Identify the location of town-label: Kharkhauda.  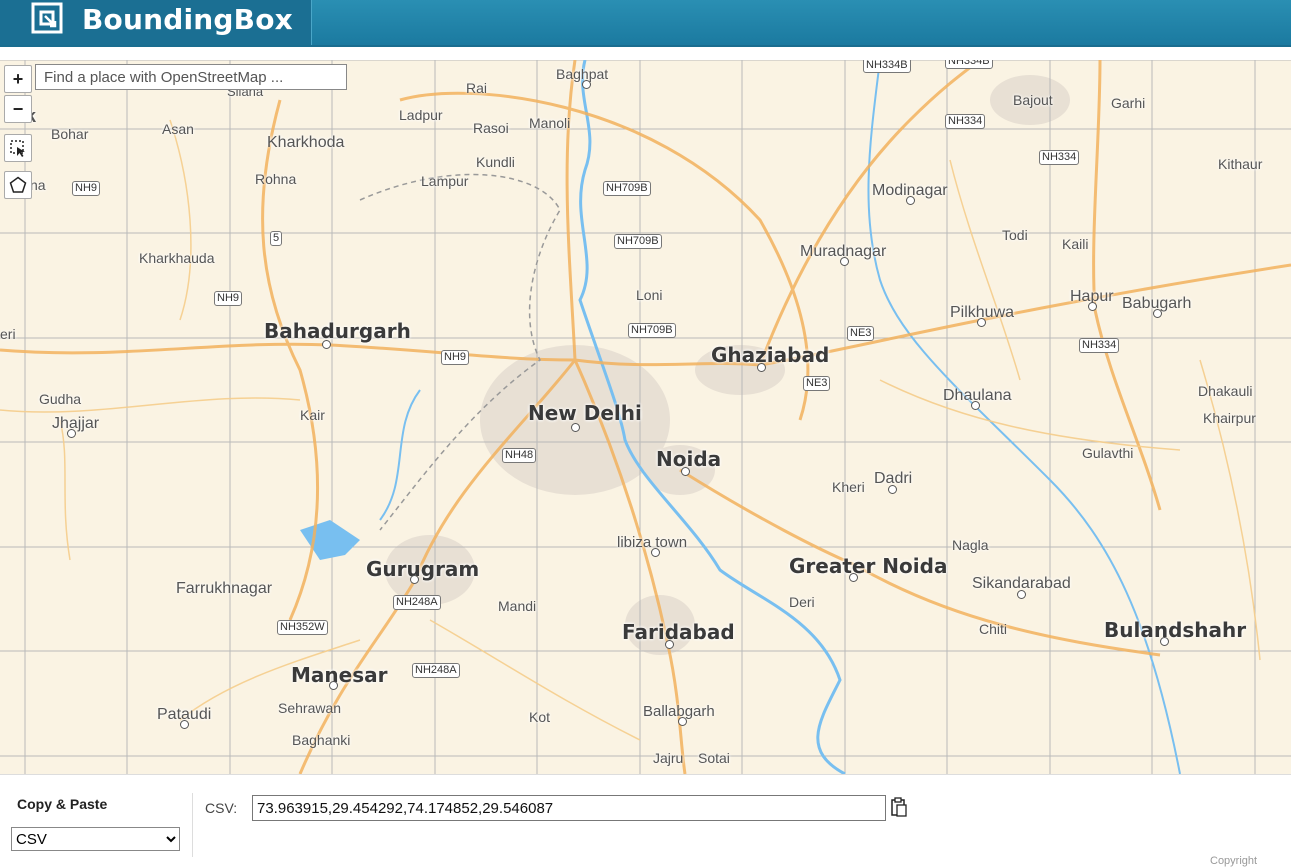
(177, 258).